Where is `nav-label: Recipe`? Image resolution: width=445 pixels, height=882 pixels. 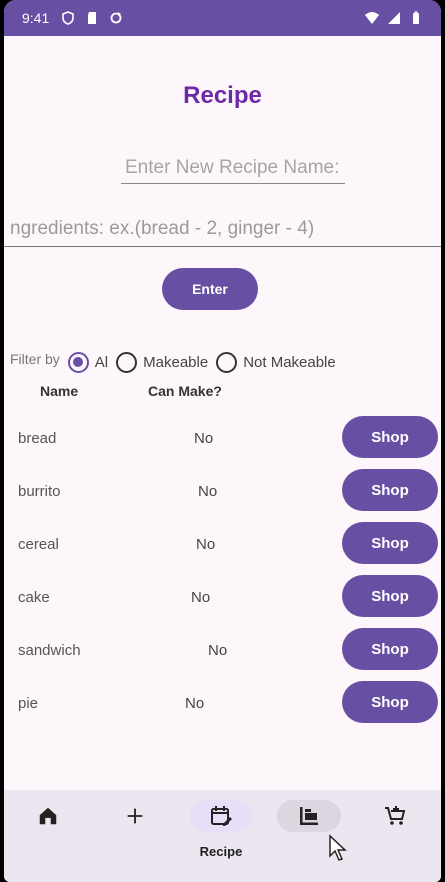
nav-label: Recipe is located at coordinates (221, 851).